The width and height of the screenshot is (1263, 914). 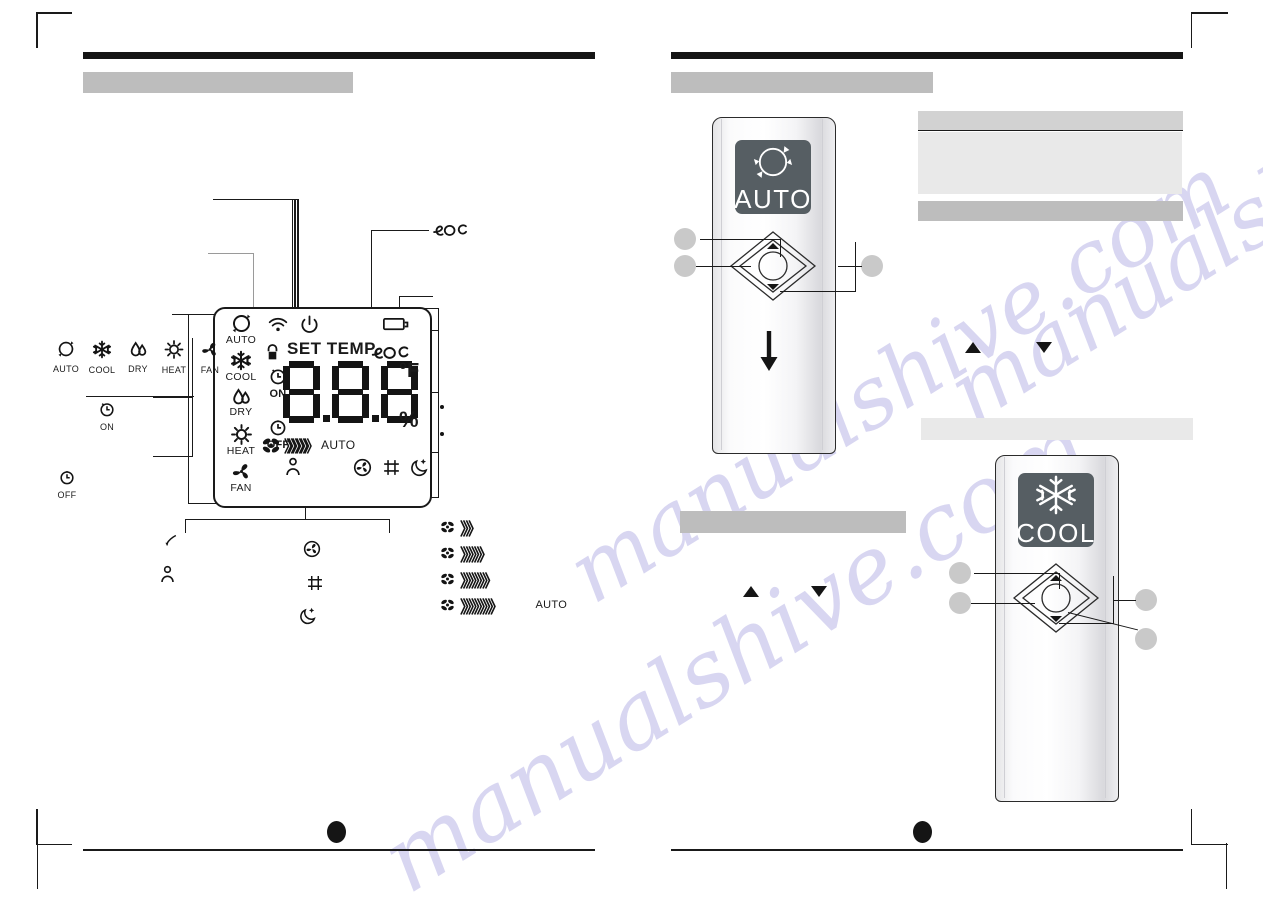 What do you see at coordinates (210, 370) in the screenshot?
I see `legend-mode-fan-label: FAN` at bounding box center [210, 370].